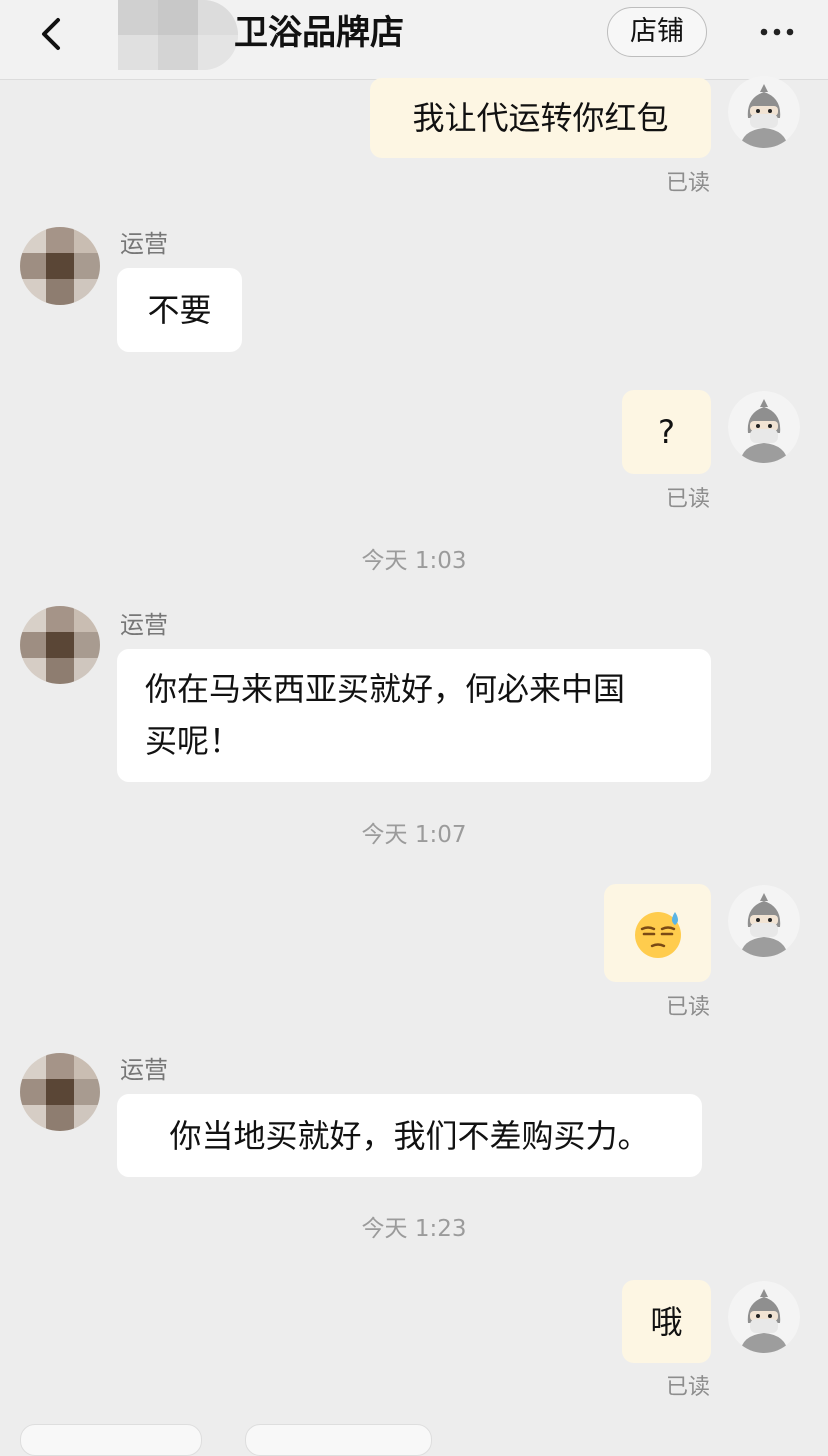 This screenshot has height=1456, width=828. What do you see at coordinates (666, 1321) in the screenshot?
I see `my-message-bubble: 哦` at bounding box center [666, 1321].